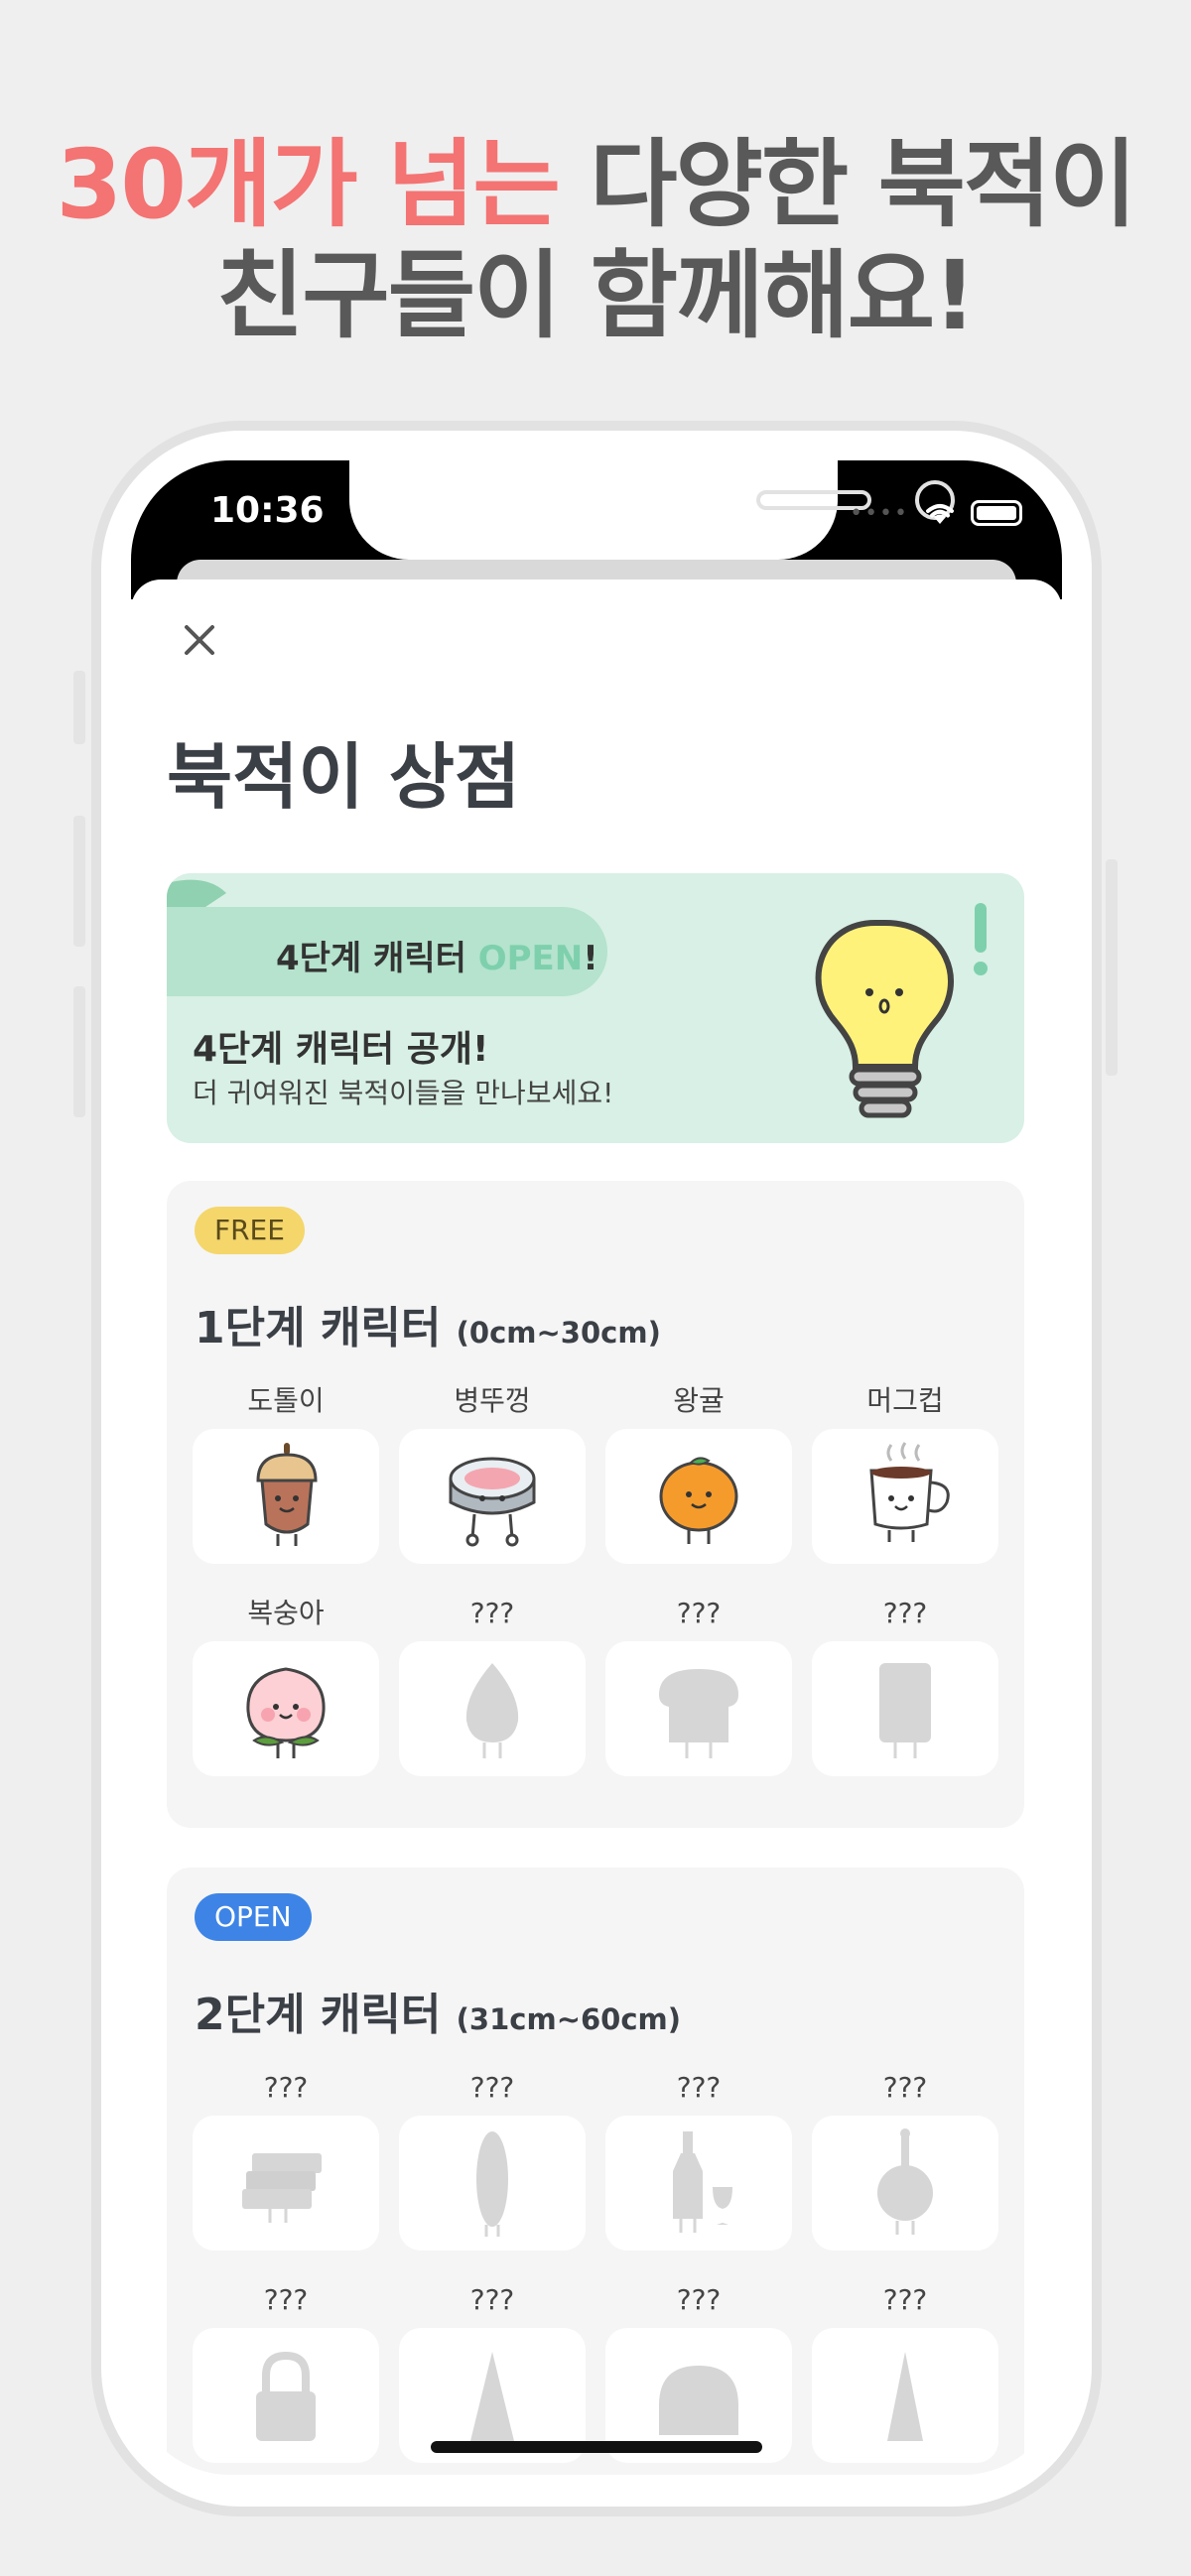 Image resolution: width=1191 pixels, height=2576 pixels. I want to click on section-range: (0cm~30cm), so click(558, 1333).